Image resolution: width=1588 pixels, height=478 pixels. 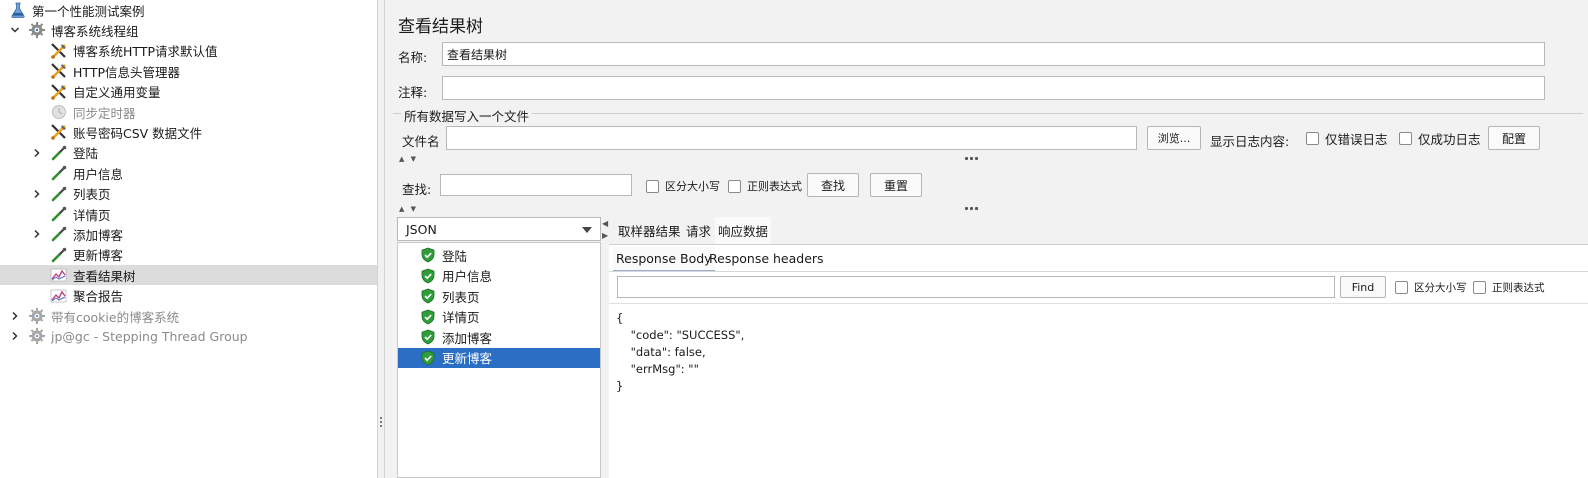 What do you see at coordinates (1312, 138) in the screenshot?
I see `errors-only-box` at bounding box center [1312, 138].